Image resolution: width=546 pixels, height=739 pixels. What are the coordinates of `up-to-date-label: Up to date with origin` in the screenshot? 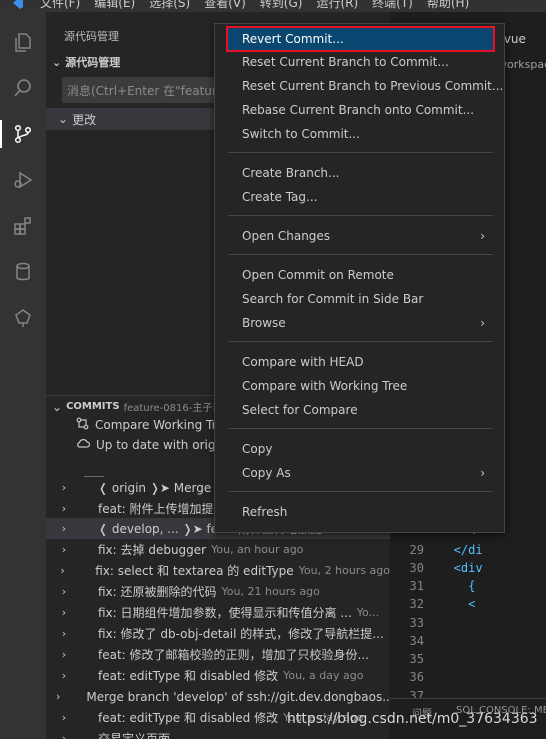 It's located at (161, 444).